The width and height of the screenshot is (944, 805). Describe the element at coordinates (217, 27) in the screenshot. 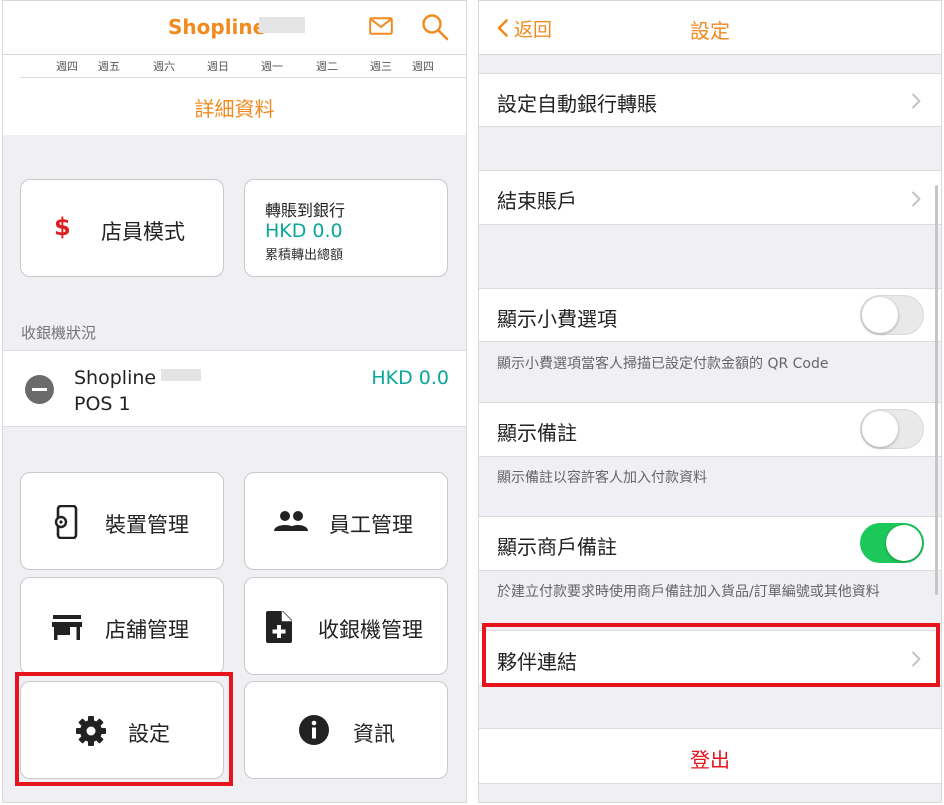

I see `brand-title: Shopline` at that location.